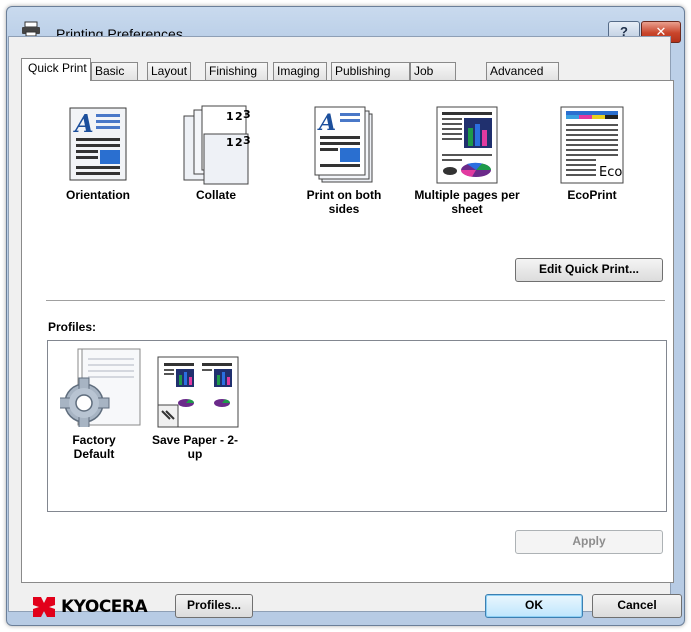  What do you see at coordinates (611, 172) in the screenshot?
I see `eco-badge: Eco` at bounding box center [611, 172].